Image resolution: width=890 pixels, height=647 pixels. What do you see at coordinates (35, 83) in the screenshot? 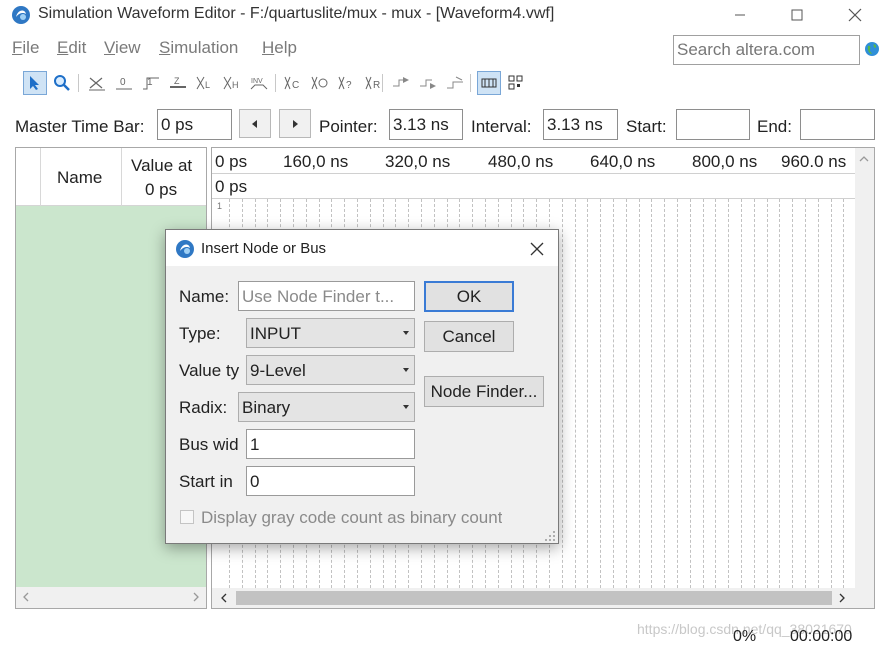
I see `selection-tool-button` at bounding box center [35, 83].